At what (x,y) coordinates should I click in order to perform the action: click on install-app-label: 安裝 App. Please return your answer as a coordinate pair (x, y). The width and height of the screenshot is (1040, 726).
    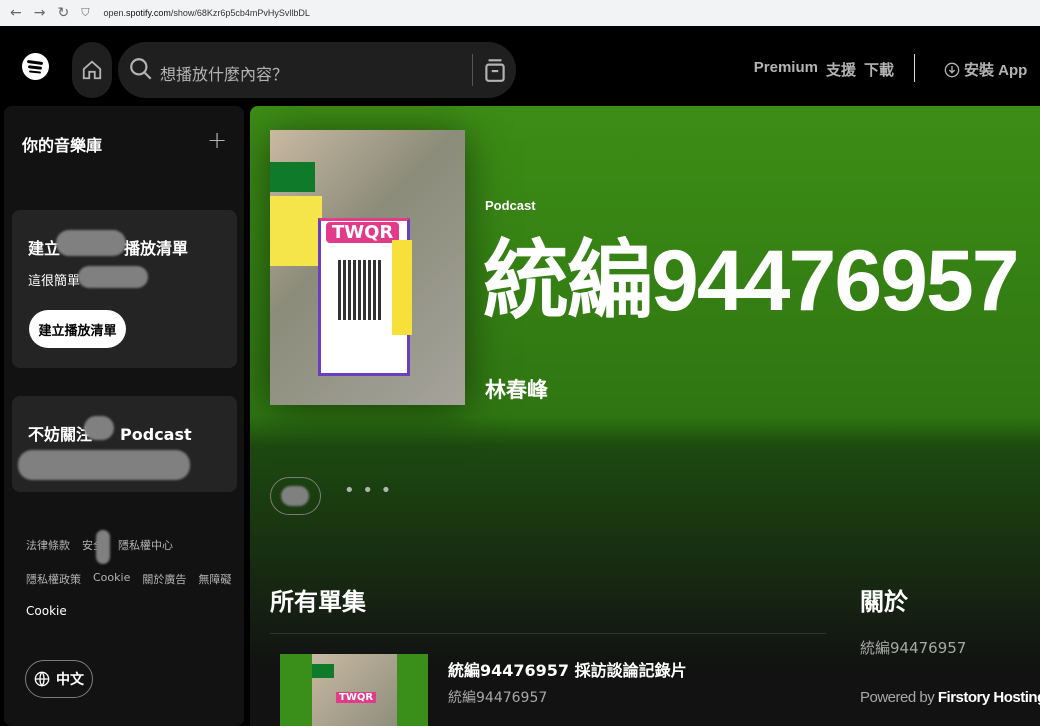
    Looking at the image, I should click on (996, 70).